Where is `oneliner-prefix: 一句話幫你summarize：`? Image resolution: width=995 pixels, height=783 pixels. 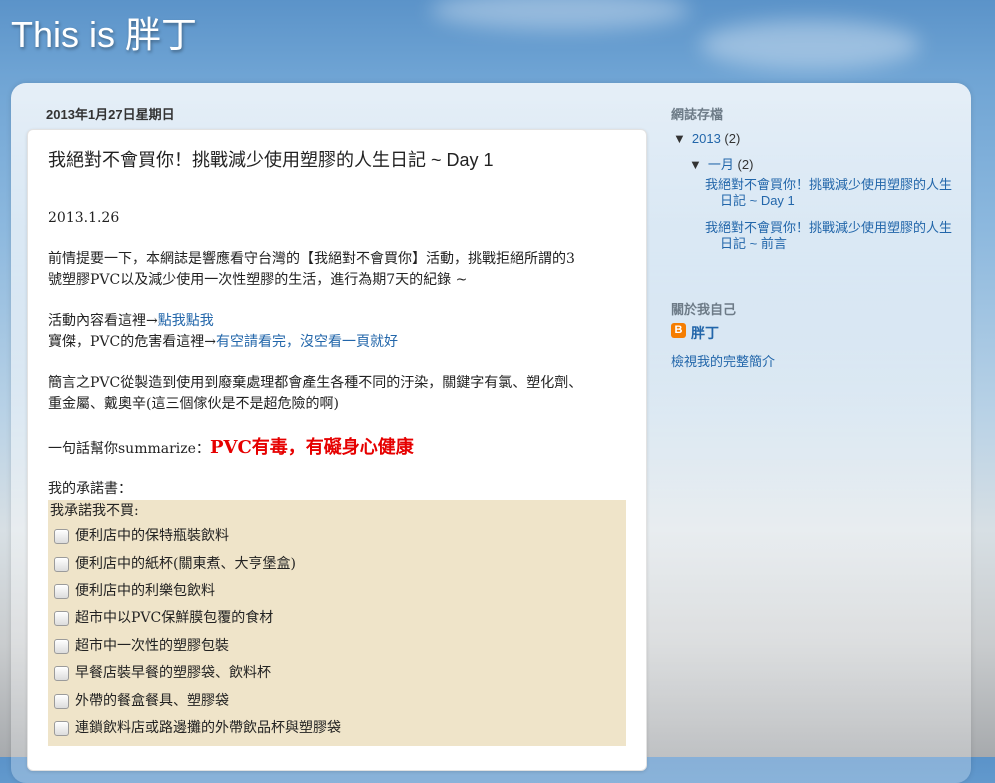
oneliner-prefix: 一句話幫你summarize： is located at coordinates (129, 449).